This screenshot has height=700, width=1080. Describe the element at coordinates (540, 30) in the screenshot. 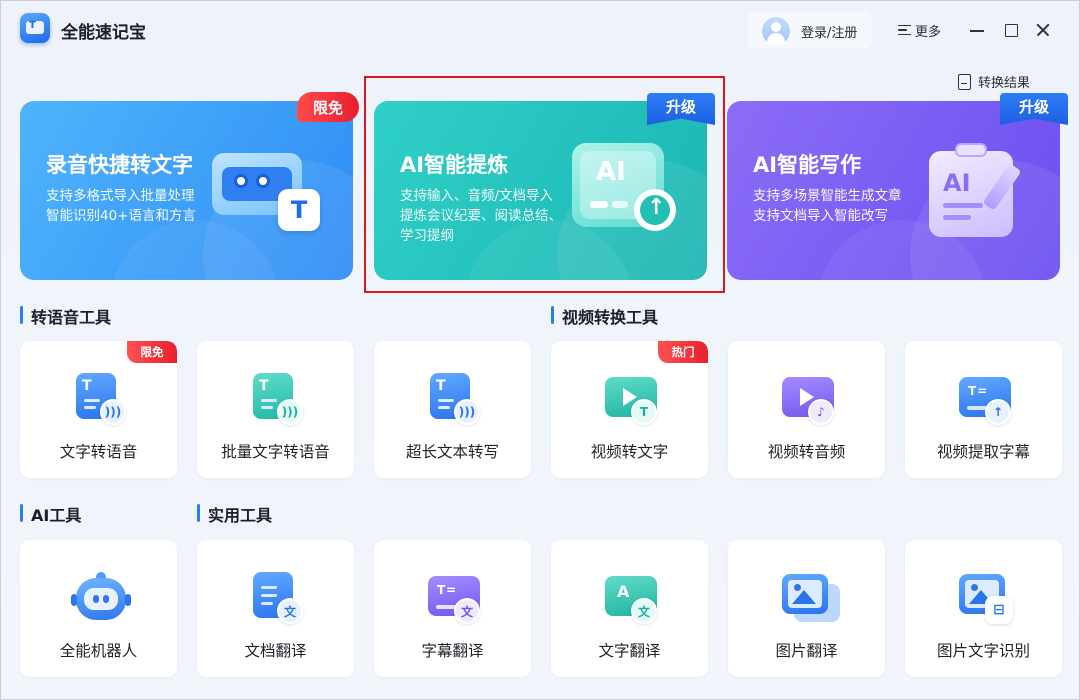

I see `title-bar: 全能速记宝 登录/注册 更多` at that location.